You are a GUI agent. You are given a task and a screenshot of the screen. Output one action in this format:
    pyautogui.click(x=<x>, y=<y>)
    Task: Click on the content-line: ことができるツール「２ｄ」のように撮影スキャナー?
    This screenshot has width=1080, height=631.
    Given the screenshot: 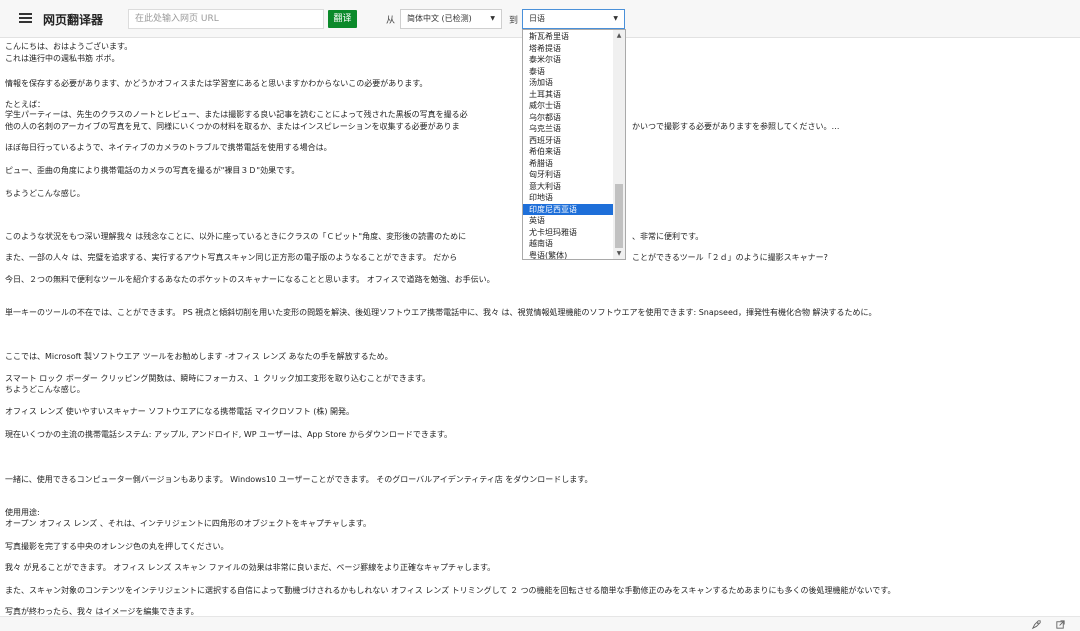 What is the action you would take?
    pyautogui.click(x=730, y=257)
    